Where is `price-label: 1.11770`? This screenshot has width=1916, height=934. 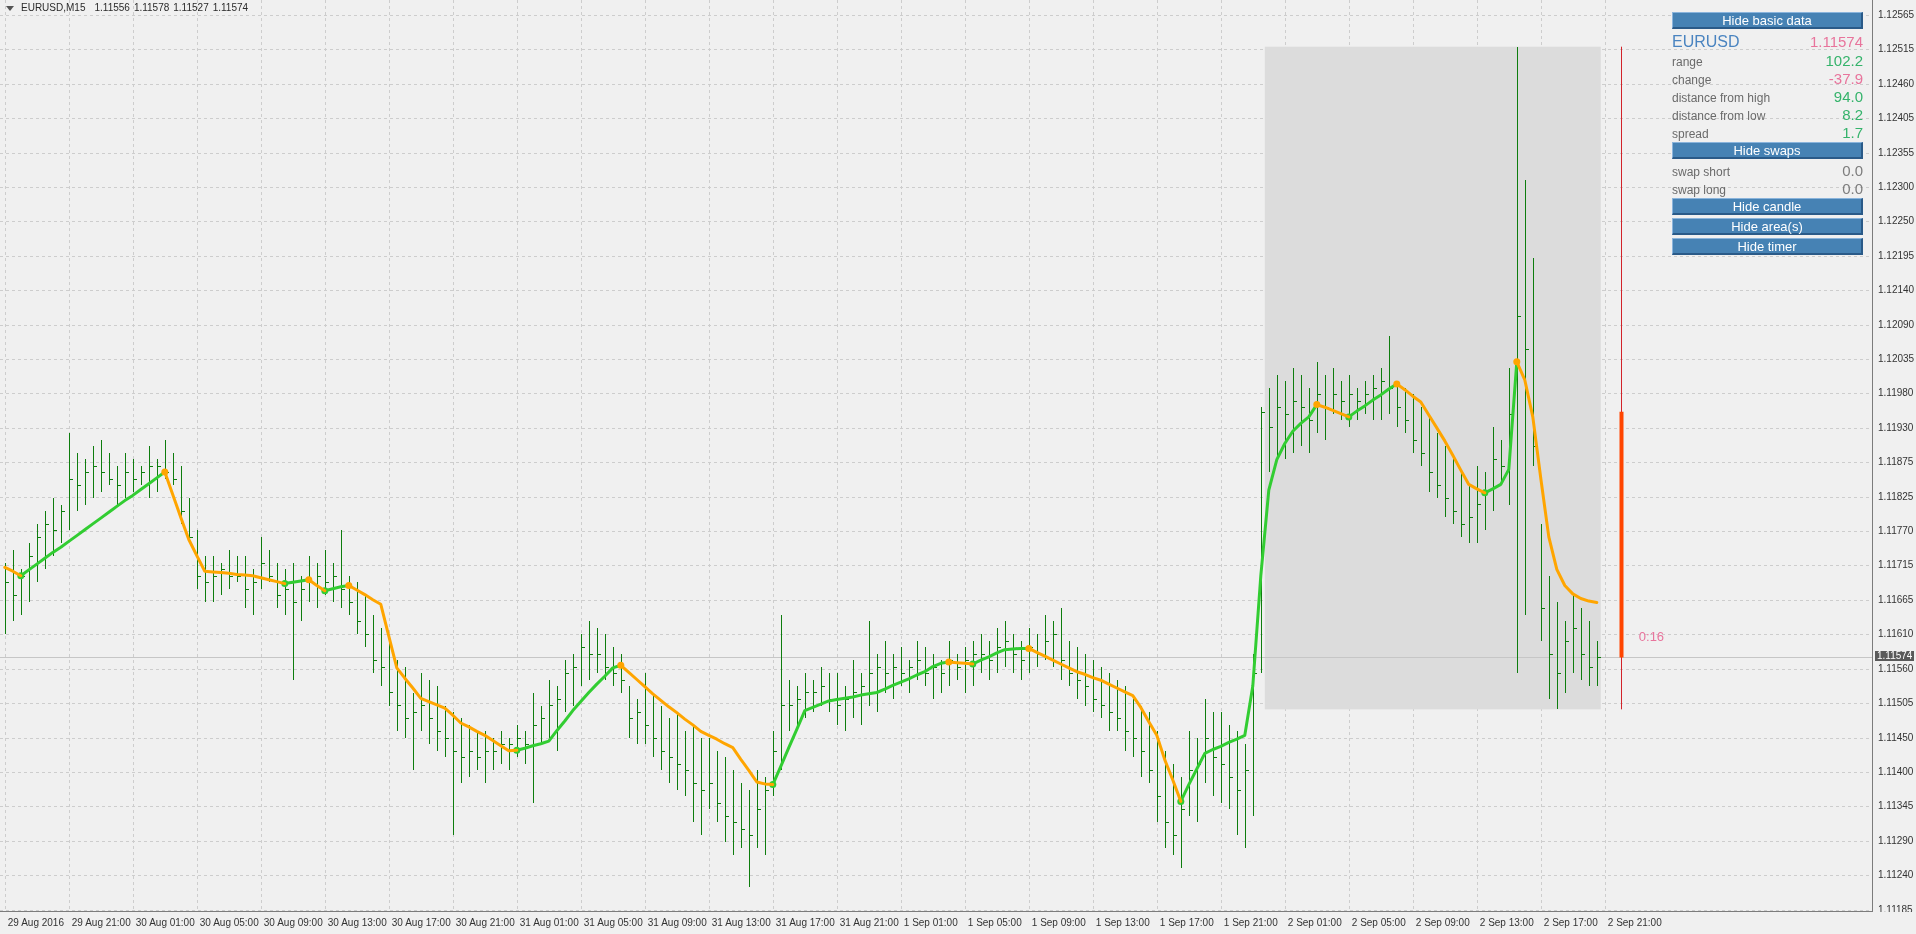 price-label: 1.11770 is located at coordinates (1896, 531).